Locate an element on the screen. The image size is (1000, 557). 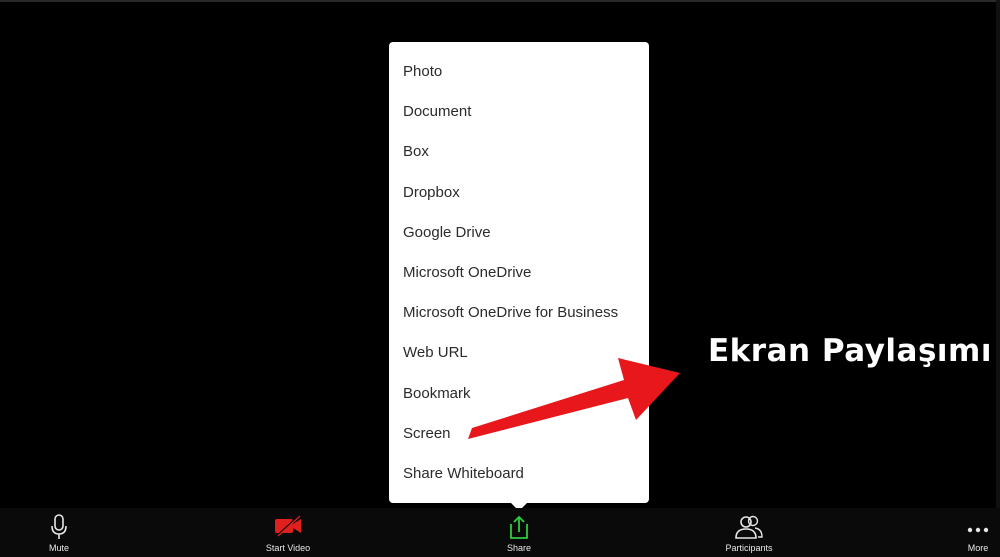
menu-item-web-url: Web URL is located at coordinates (519, 353).